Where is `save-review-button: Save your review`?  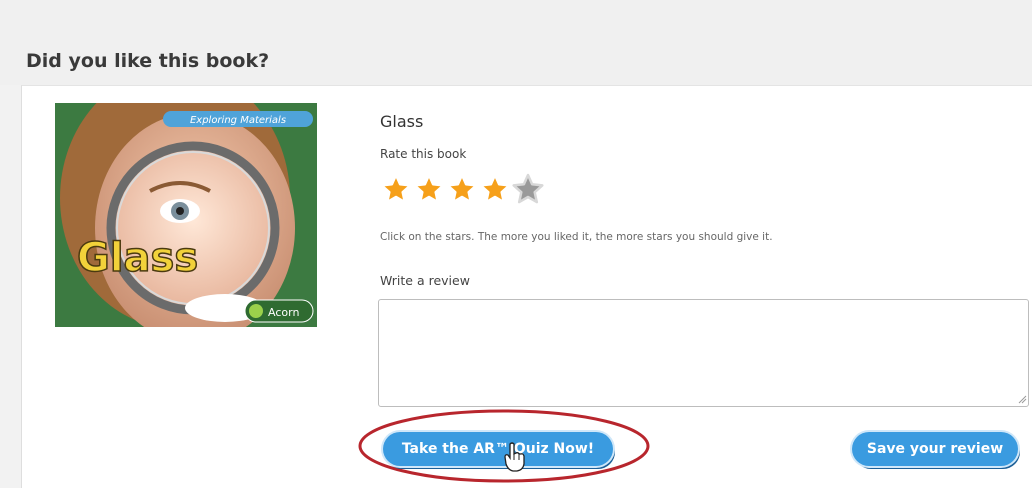 save-review-button: Save your review is located at coordinates (935, 449).